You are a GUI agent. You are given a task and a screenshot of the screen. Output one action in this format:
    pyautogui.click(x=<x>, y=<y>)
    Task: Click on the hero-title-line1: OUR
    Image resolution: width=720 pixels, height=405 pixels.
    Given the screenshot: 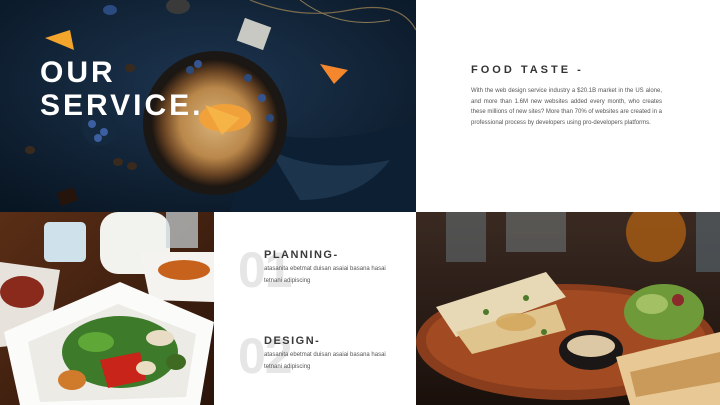 What is the action you would take?
    pyautogui.click(x=78, y=72)
    